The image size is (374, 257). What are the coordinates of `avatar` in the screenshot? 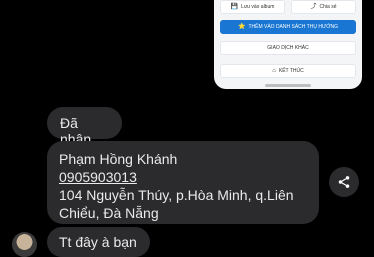 It's located at (24, 244).